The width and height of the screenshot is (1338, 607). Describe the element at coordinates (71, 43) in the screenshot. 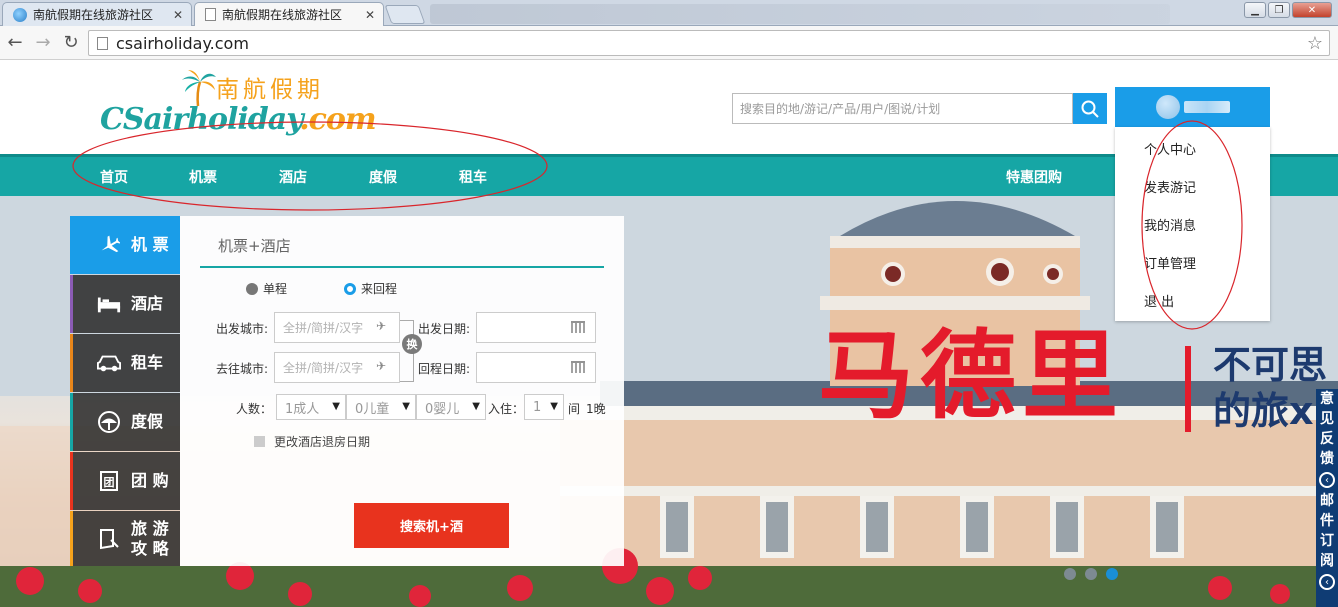

I see `reload-button: ↻` at that location.